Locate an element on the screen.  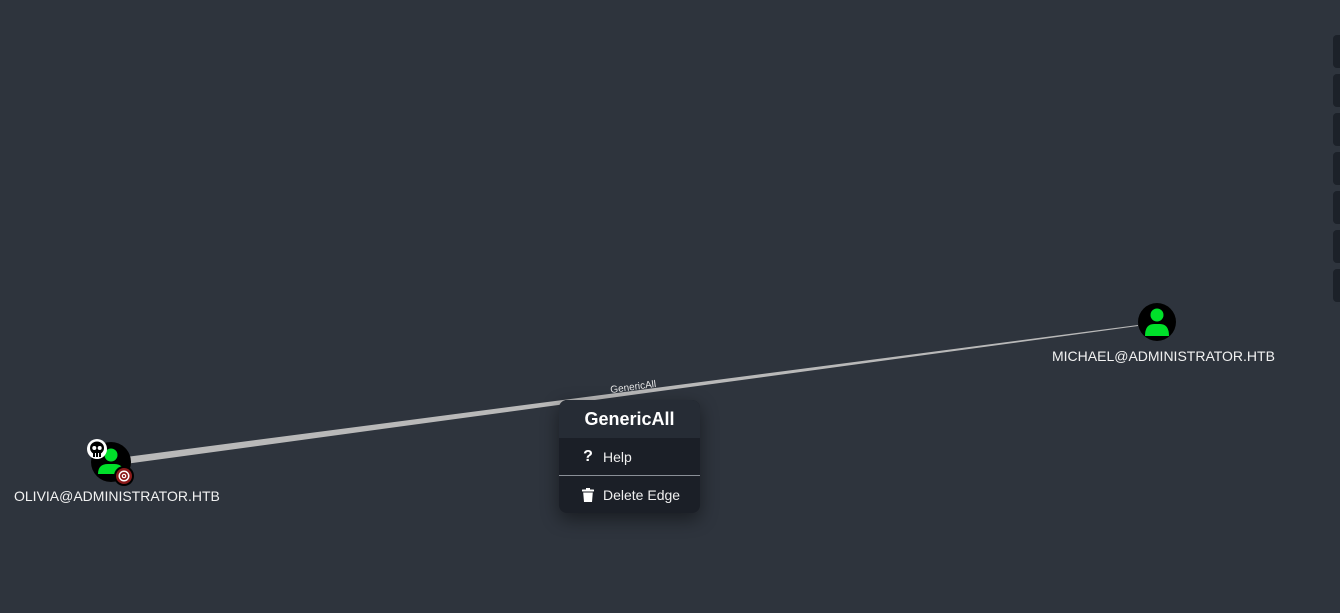
delete-edge-label: Delete Edge is located at coordinates (642, 494).